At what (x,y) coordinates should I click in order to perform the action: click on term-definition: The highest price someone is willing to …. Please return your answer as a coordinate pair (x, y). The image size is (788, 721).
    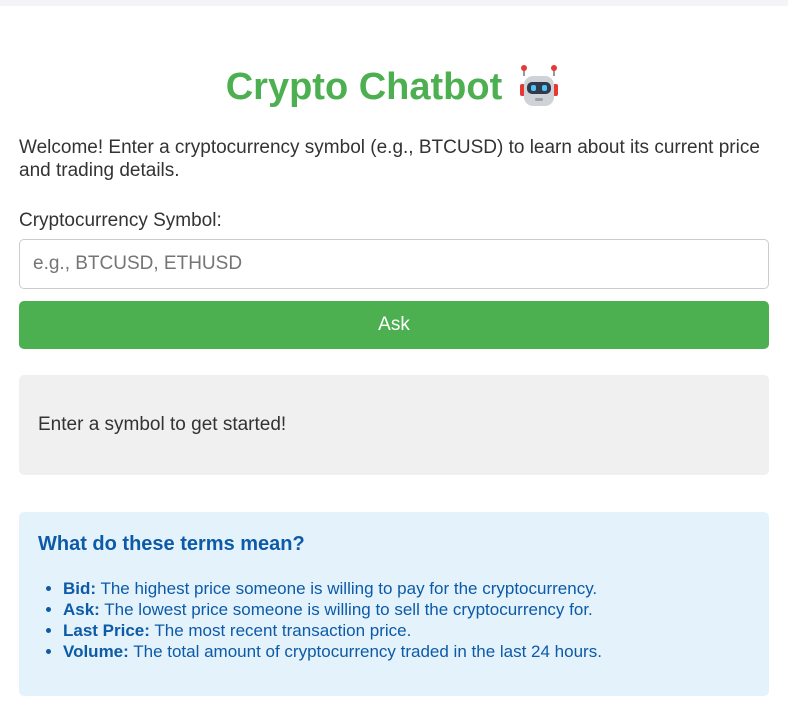
    Looking at the image, I should click on (347, 588).